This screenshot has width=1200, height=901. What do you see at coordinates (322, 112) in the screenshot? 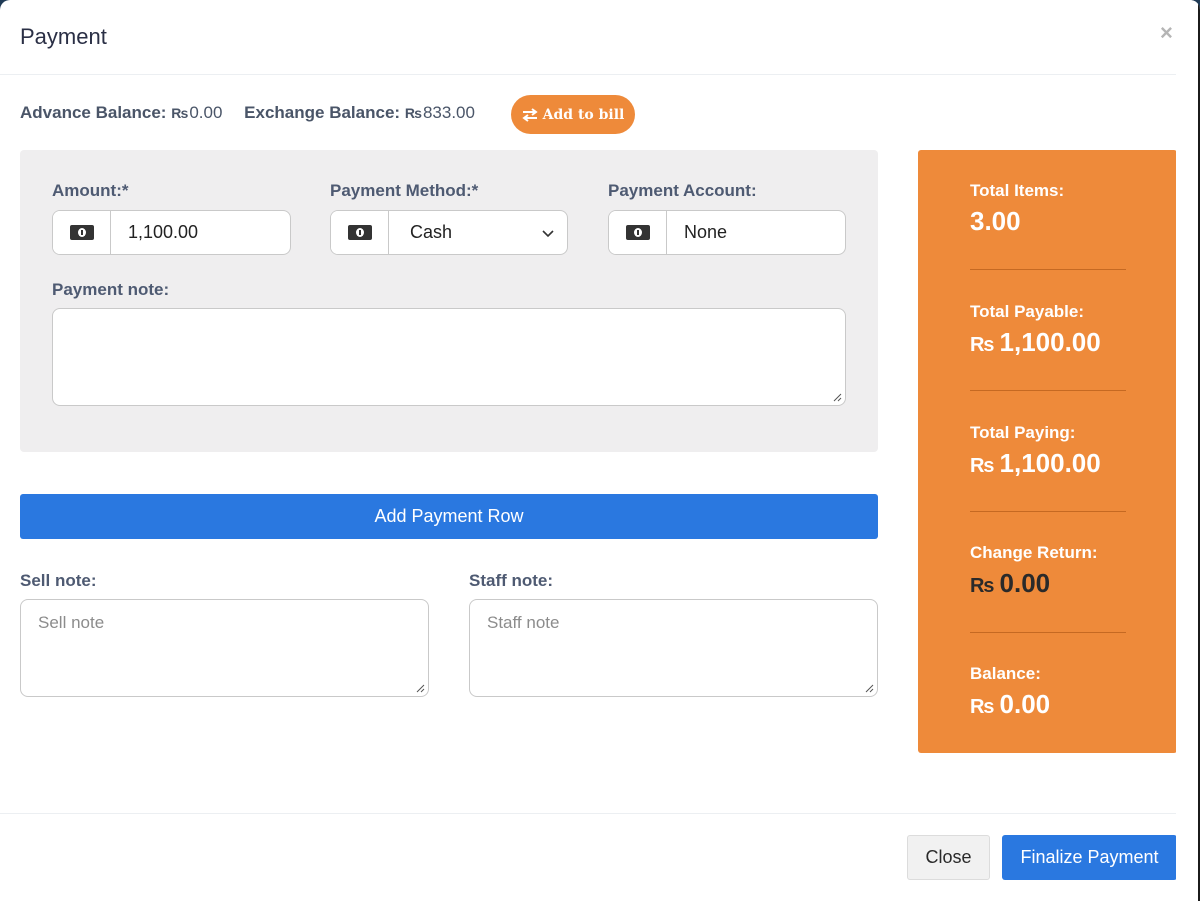
I see `exchange-balance-label: Exchange Balance:` at bounding box center [322, 112].